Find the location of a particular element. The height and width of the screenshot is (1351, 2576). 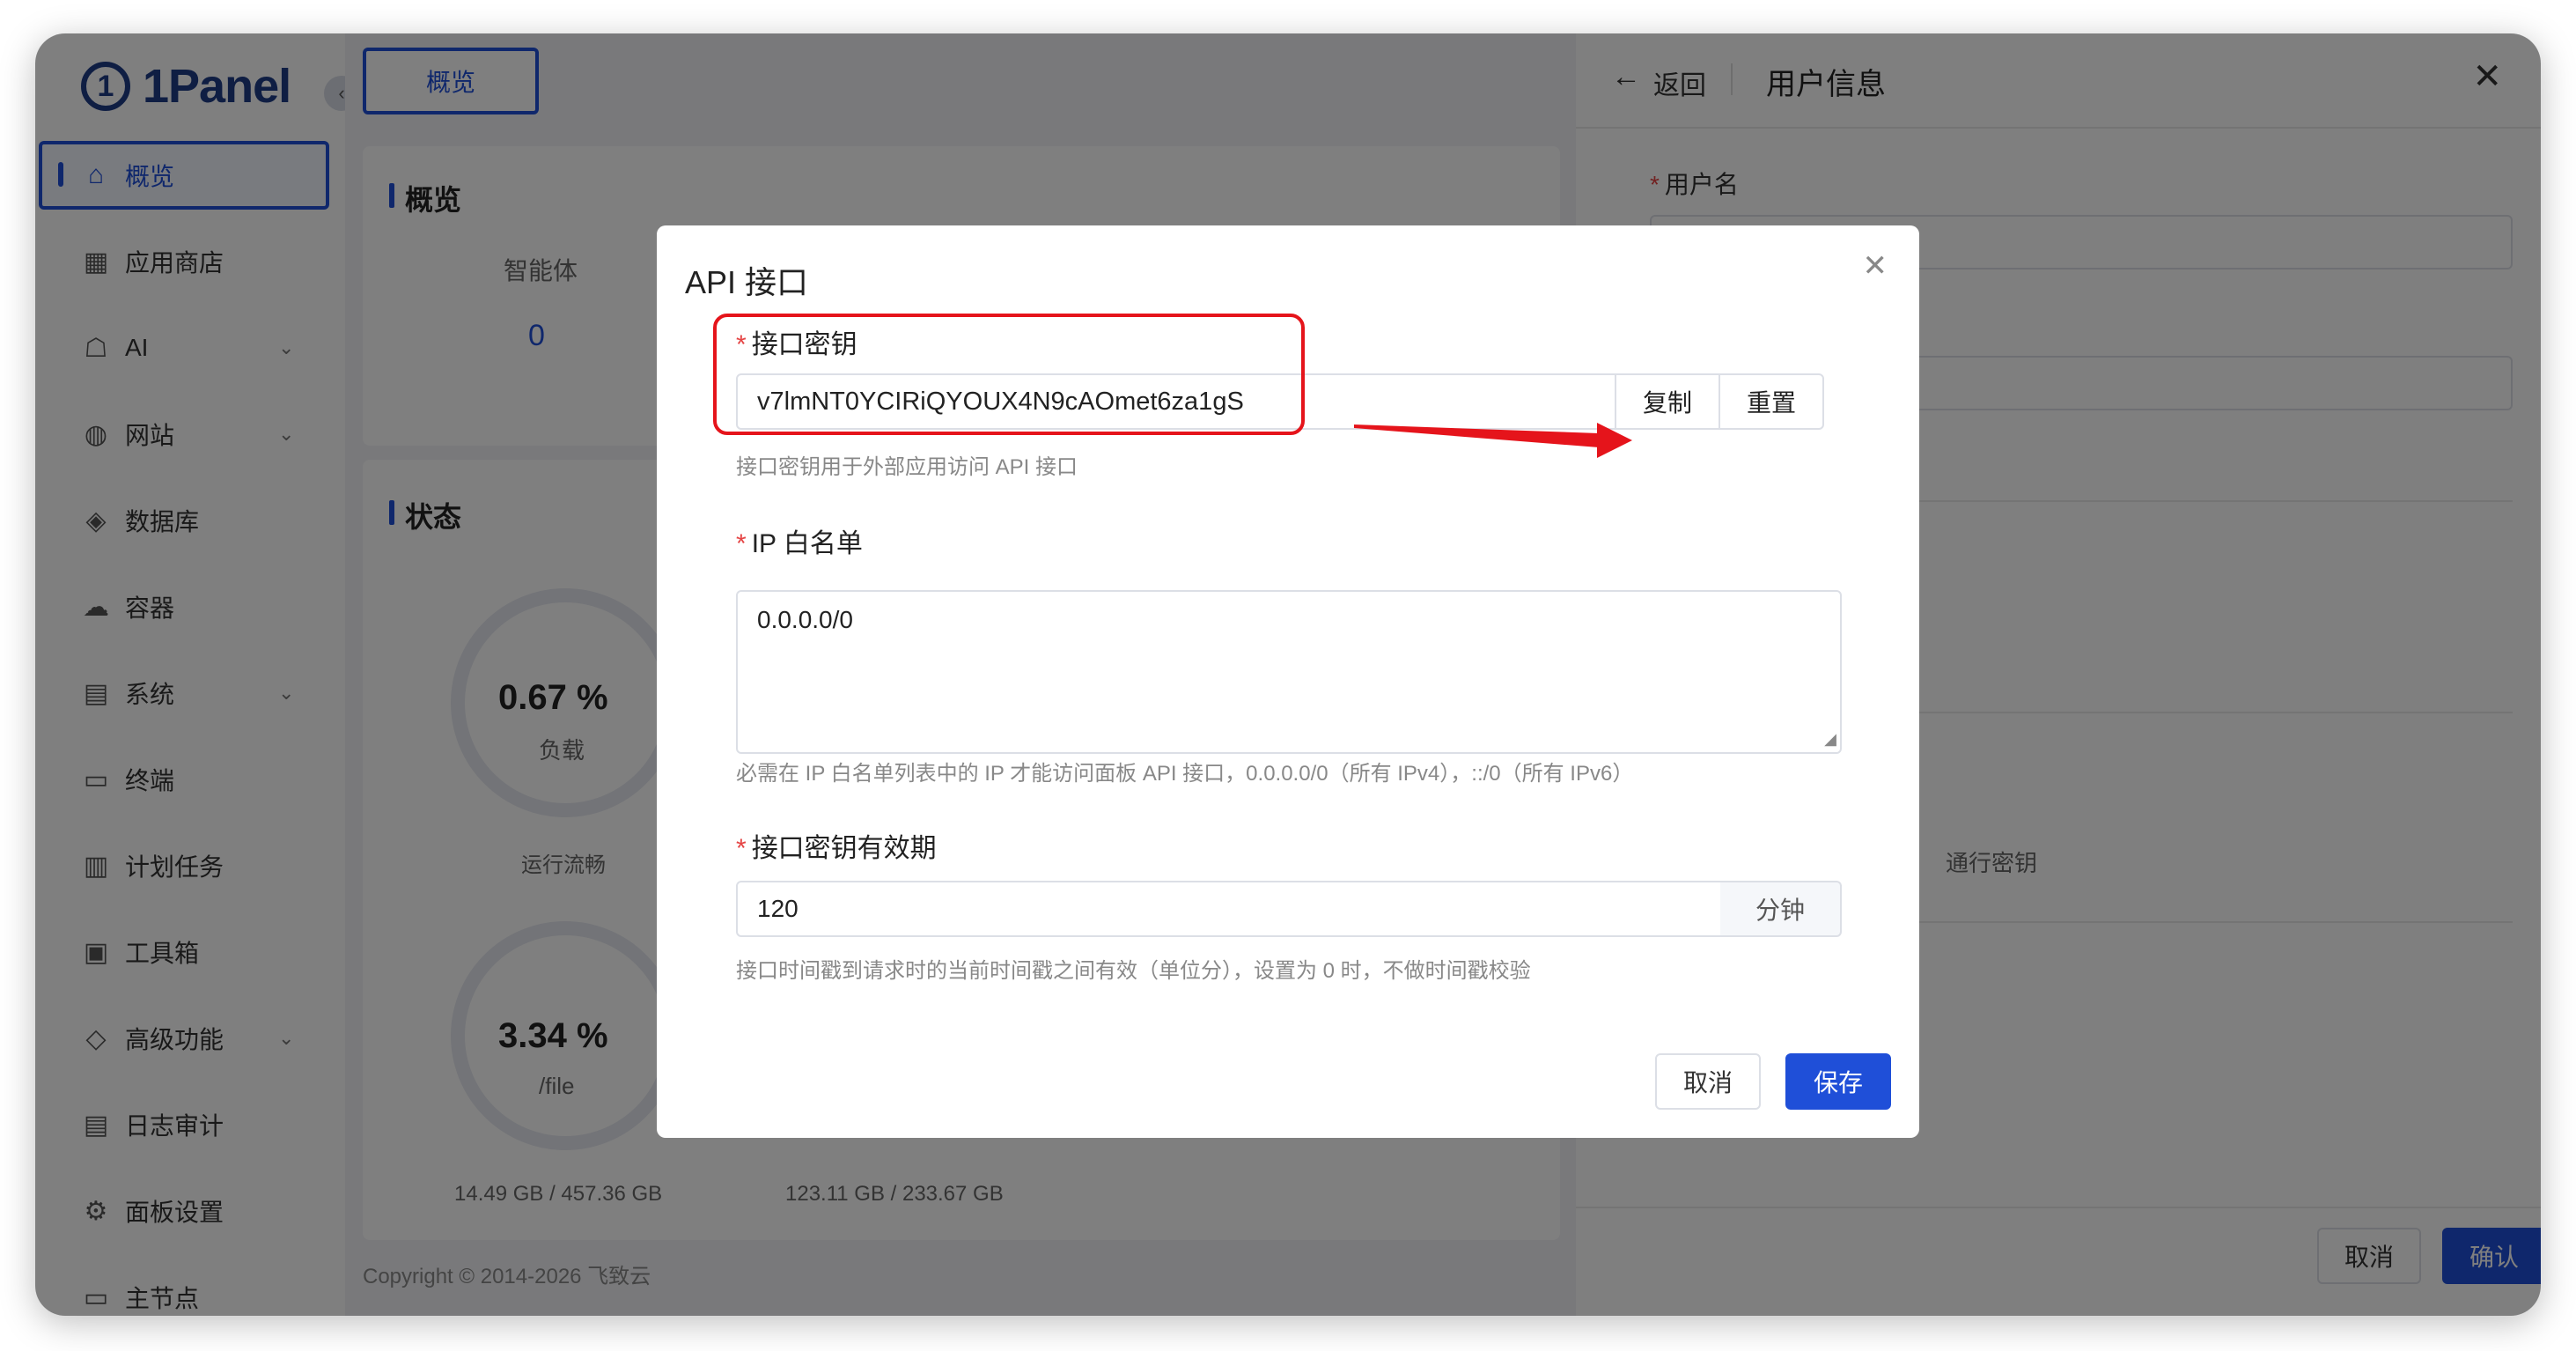

validity-unit: 分钟 is located at coordinates (1781, 909).